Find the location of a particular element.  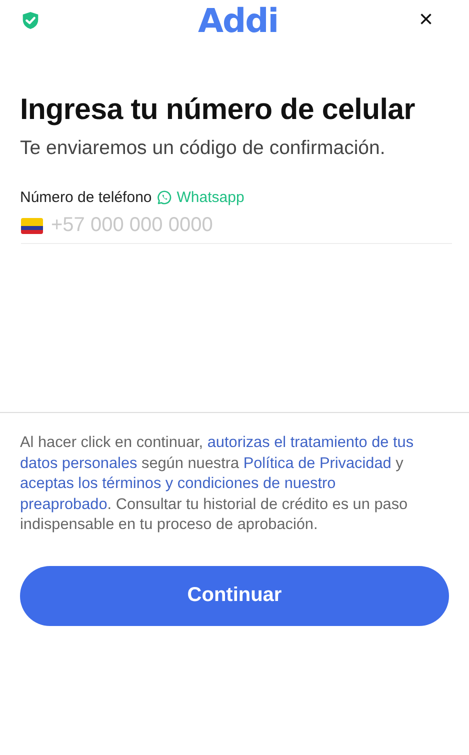

consent-link: Política de Privacidad is located at coordinates (317, 463).